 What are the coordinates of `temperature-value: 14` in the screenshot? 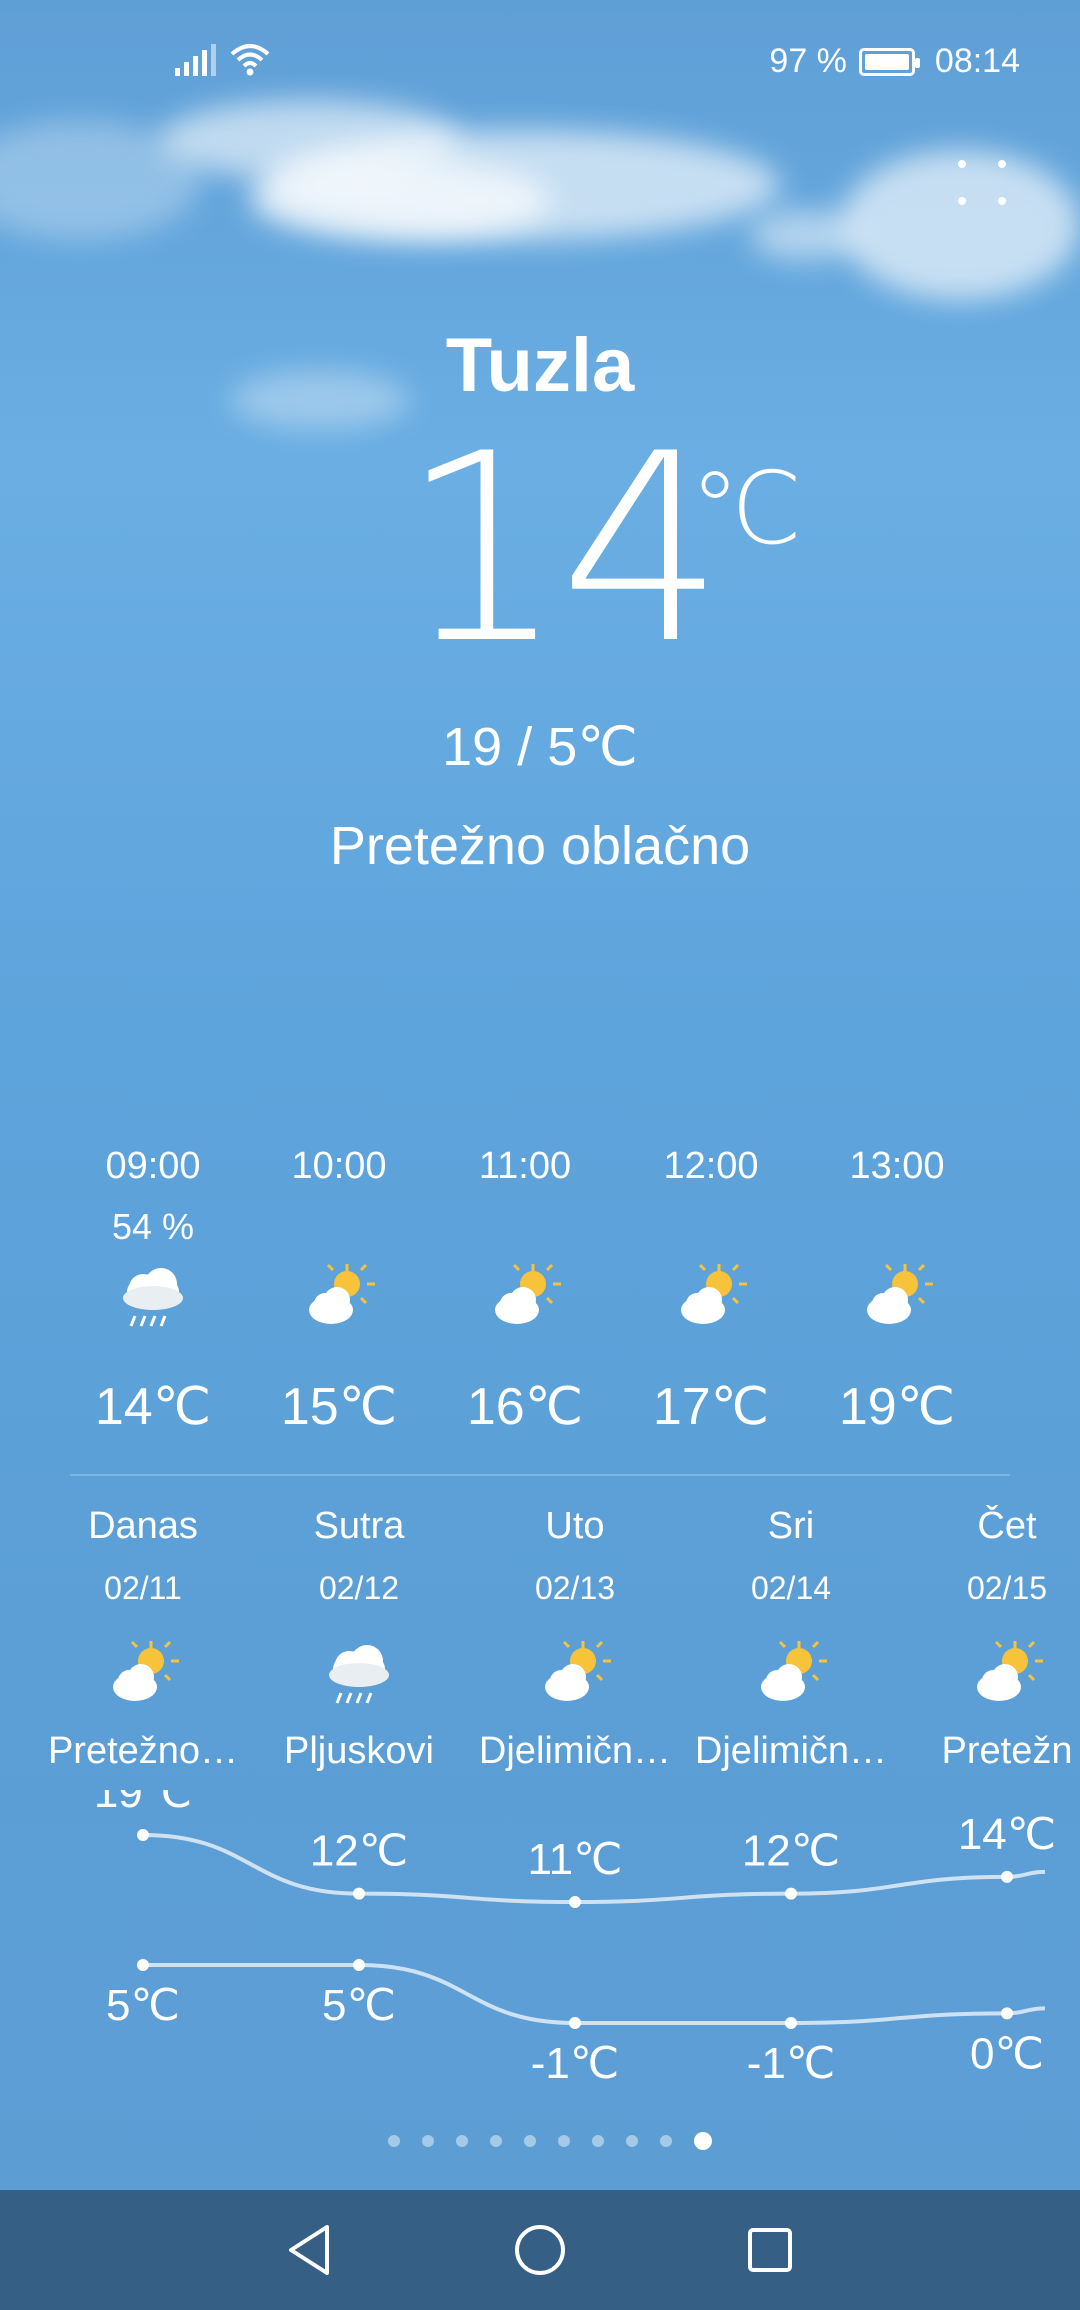 It's located at (562, 550).